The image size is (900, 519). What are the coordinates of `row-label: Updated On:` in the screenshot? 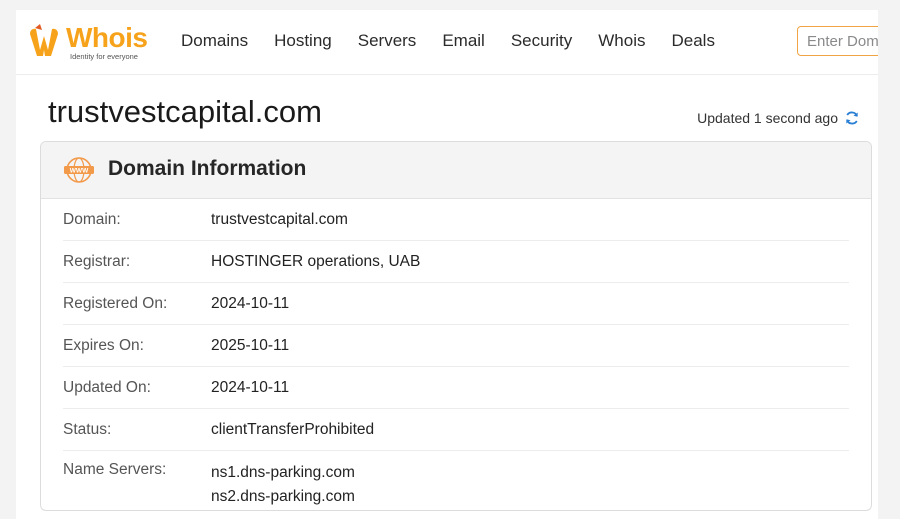 It's located at (107, 387).